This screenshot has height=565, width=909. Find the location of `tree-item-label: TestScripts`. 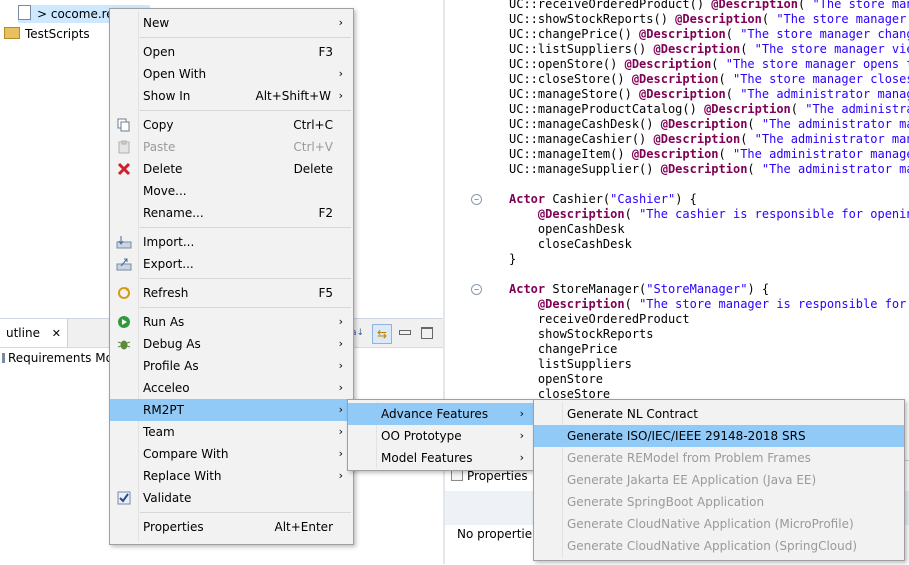

tree-item-label: TestScripts is located at coordinates (57, 34).